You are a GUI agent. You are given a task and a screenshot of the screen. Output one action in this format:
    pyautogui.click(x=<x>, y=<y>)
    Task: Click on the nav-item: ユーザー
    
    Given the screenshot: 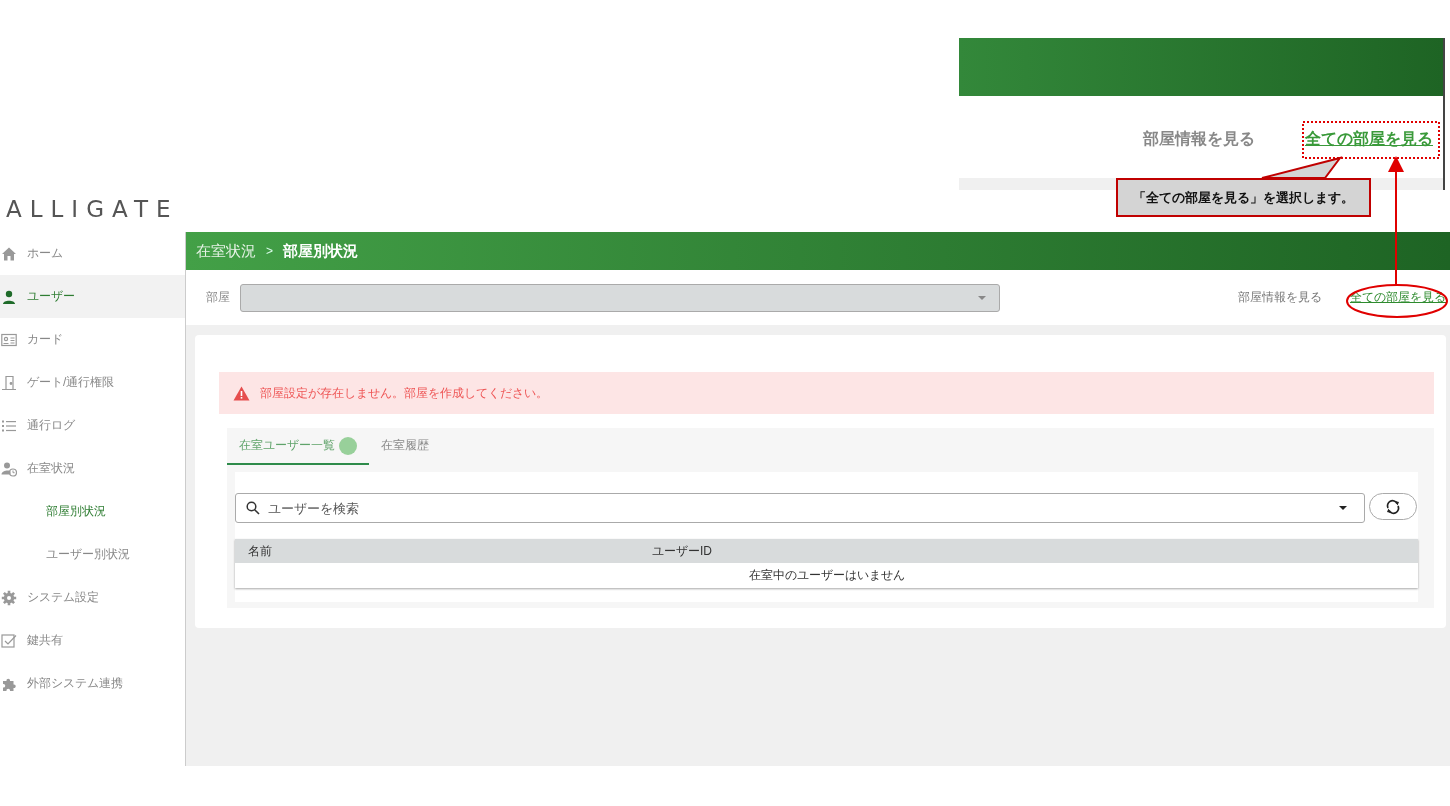 What is the action you would take?
    pyautogui.click(x=92, y=296)
    